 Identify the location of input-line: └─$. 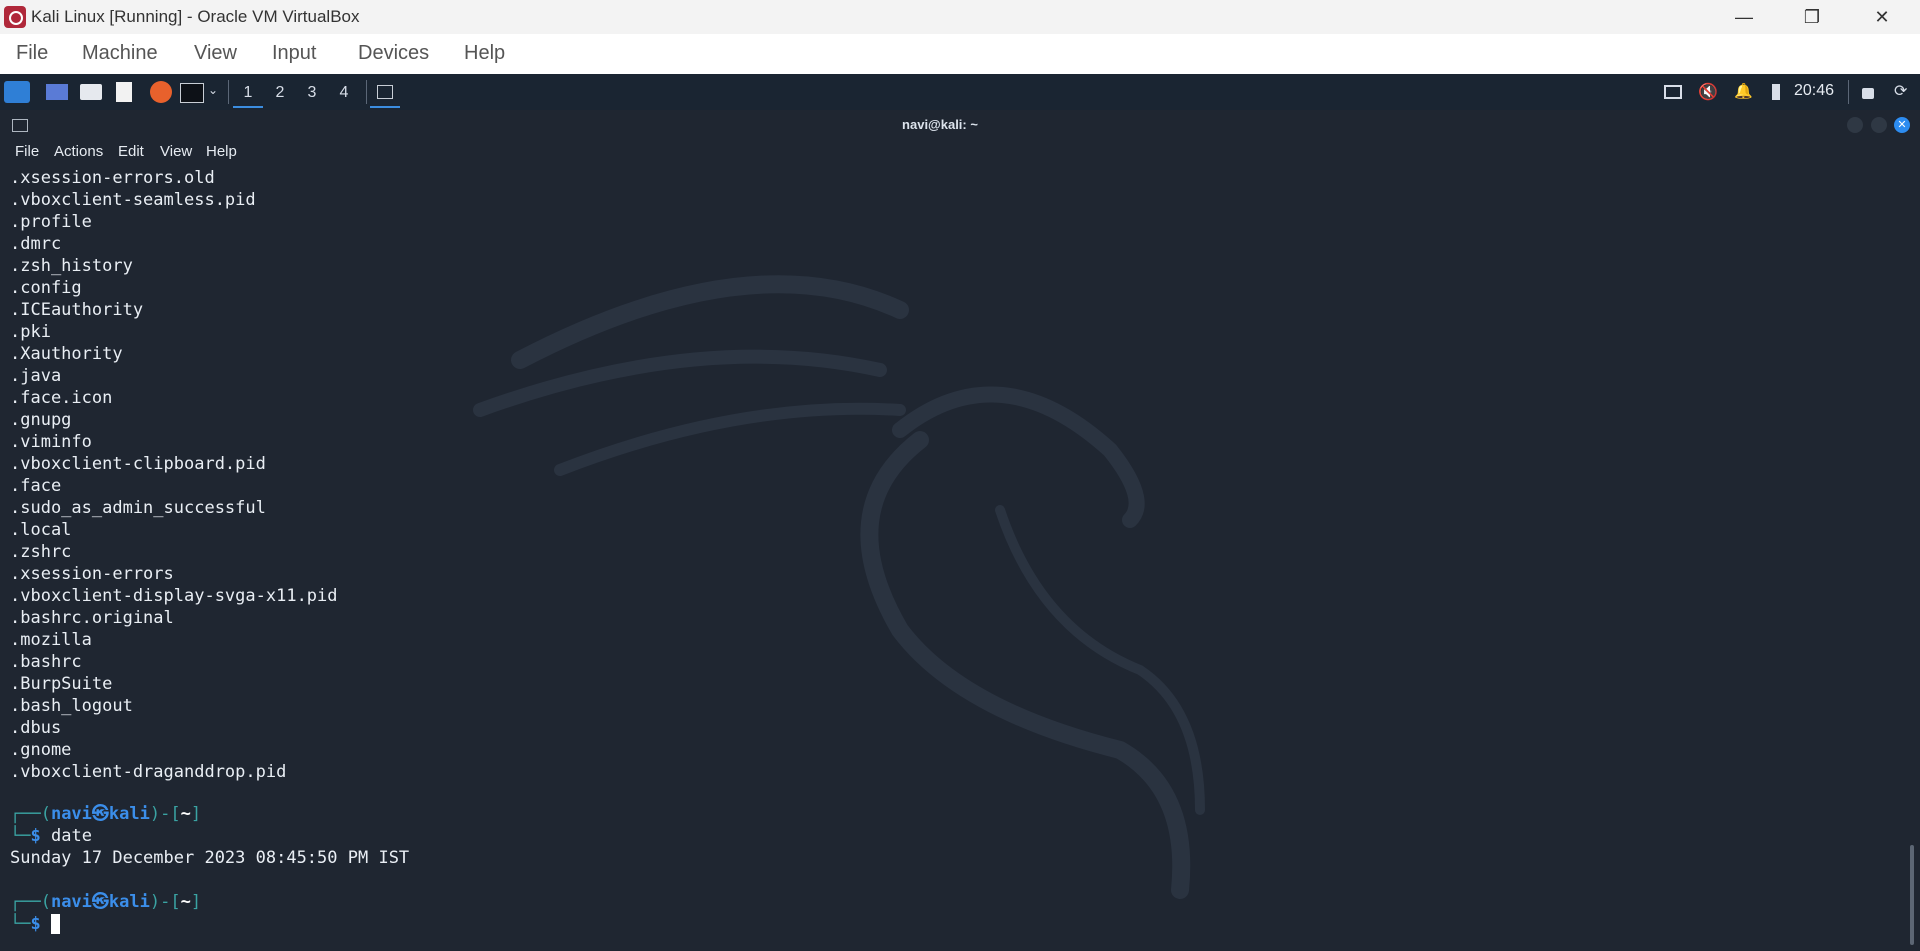
(35, 924).